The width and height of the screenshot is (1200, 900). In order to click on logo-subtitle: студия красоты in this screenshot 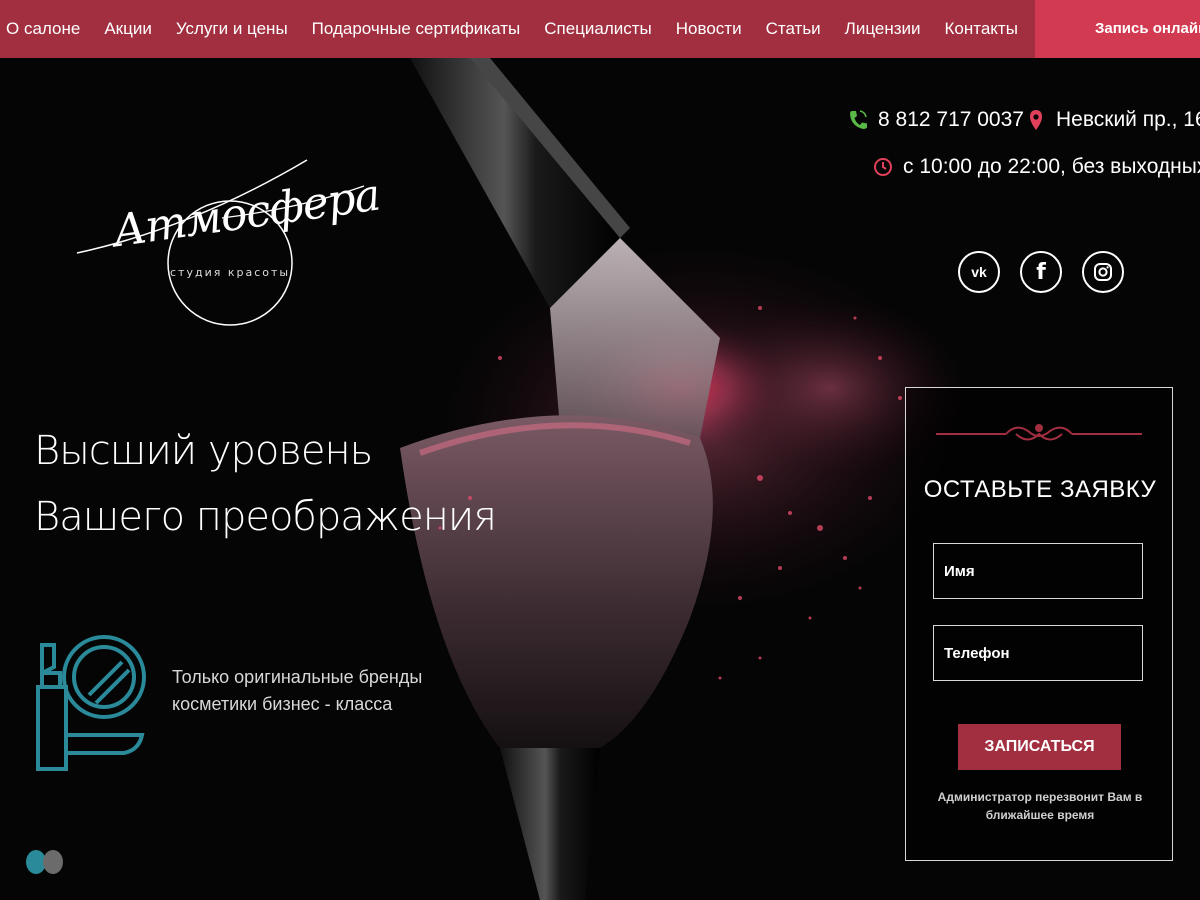, I will do `click(230, 272)`.